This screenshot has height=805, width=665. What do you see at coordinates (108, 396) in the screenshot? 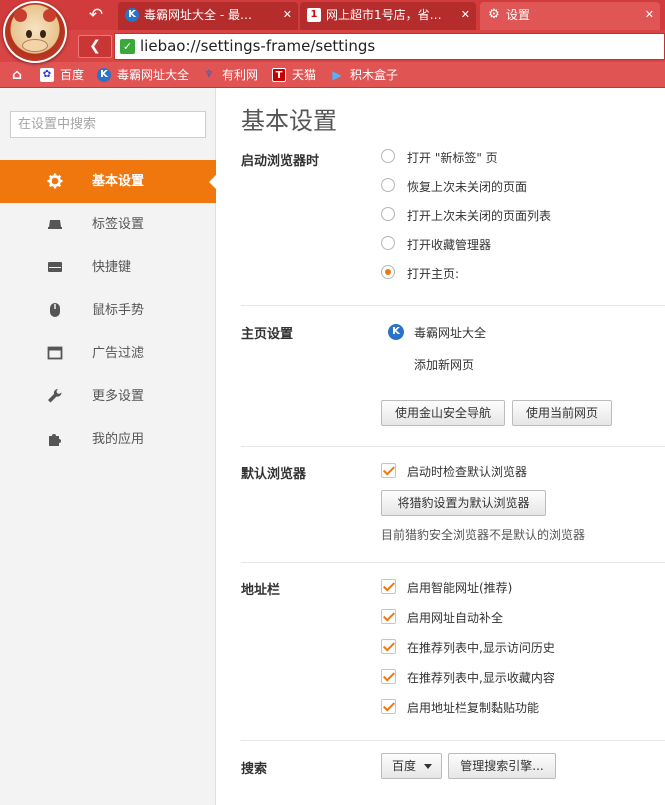
I see `sidebar-item-more-settings: 更多设置` at bounding box center [108, 396].